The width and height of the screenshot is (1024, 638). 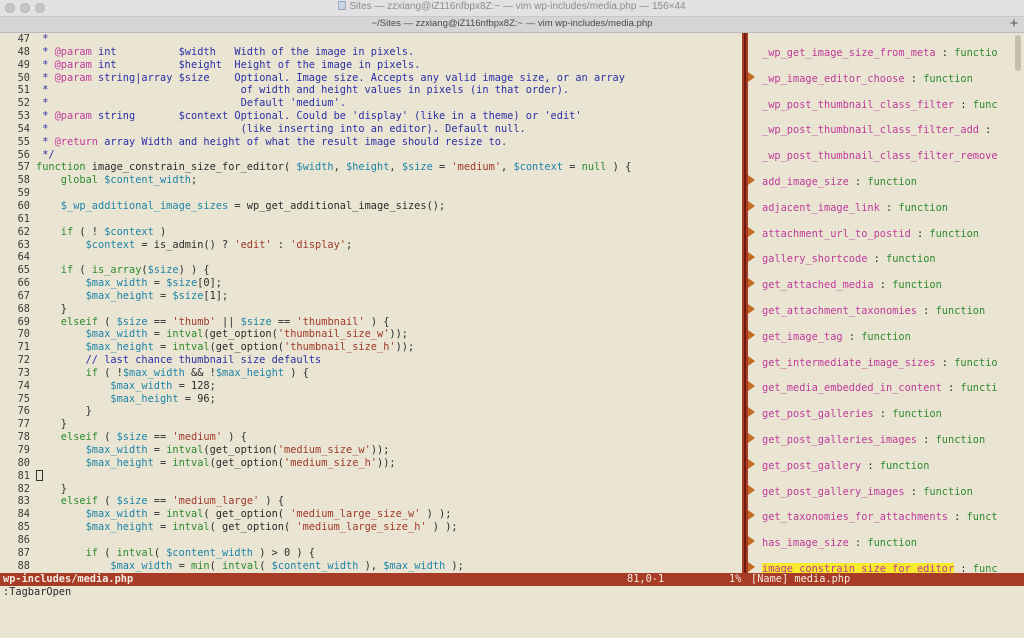 I want to click on code-line: 62 if ( ! $context ), so click(x=371, y=232).